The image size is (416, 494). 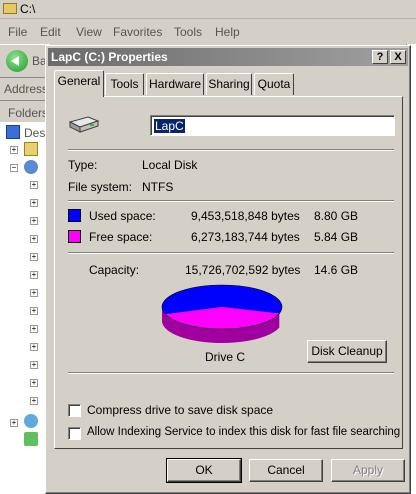 What do you see at coordinates (10, 8) in the screenshot?
I see `folder-icon` at bounding box center [10, 8].